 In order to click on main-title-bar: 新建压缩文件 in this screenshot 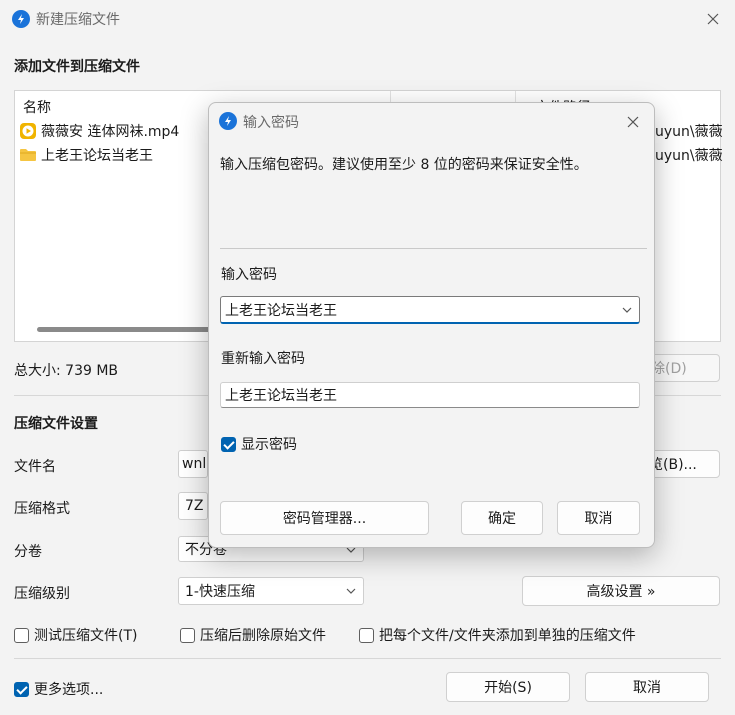, I will do `click(367, 19)`.